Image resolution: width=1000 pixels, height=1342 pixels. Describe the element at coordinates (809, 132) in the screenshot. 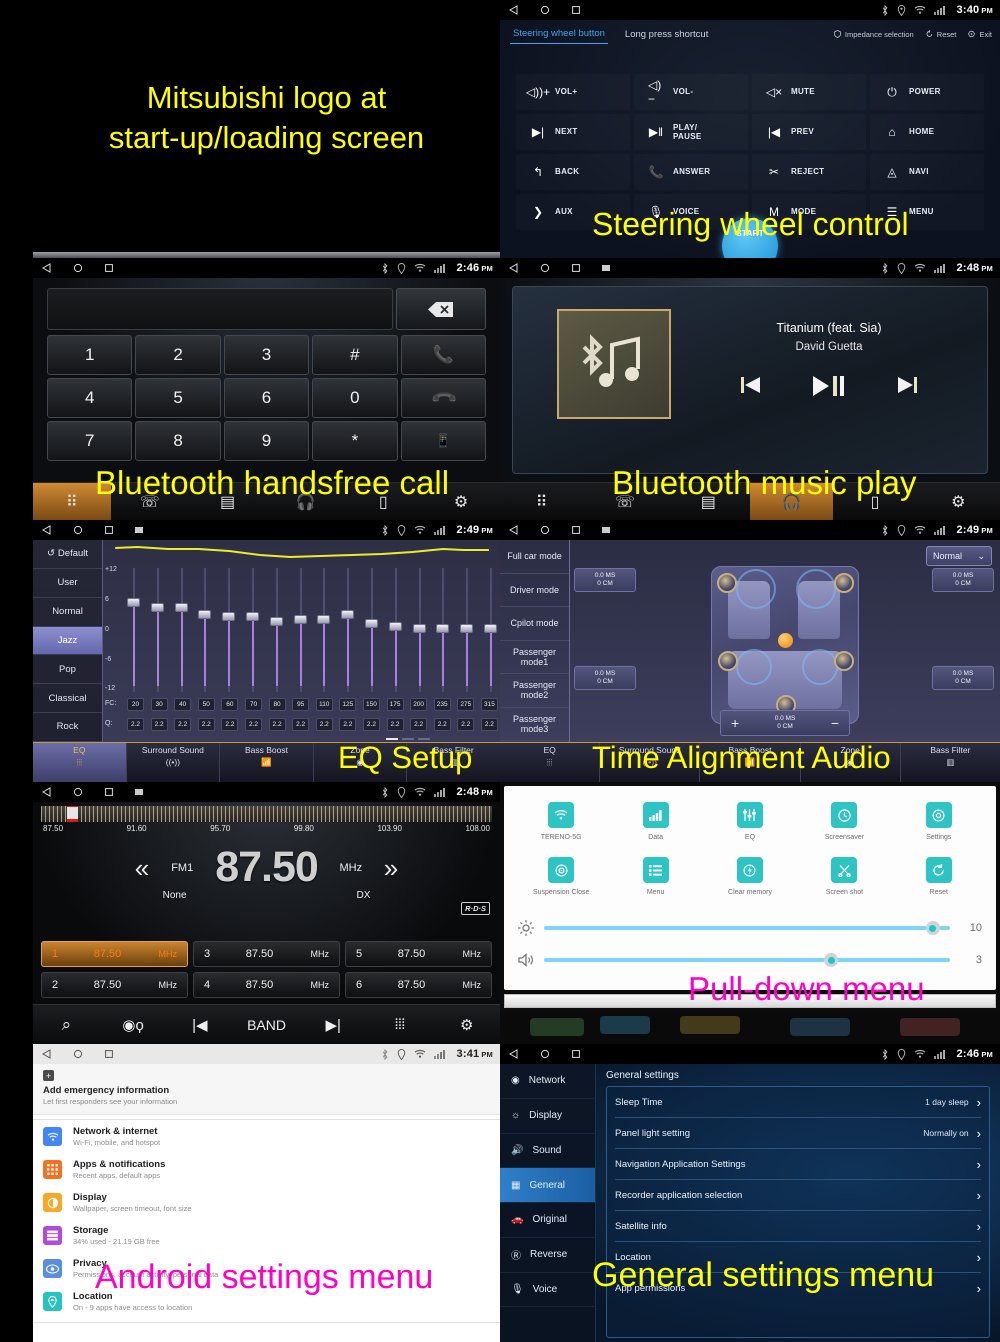

I see `sw-button-prev: |◀ PREV` at that location.